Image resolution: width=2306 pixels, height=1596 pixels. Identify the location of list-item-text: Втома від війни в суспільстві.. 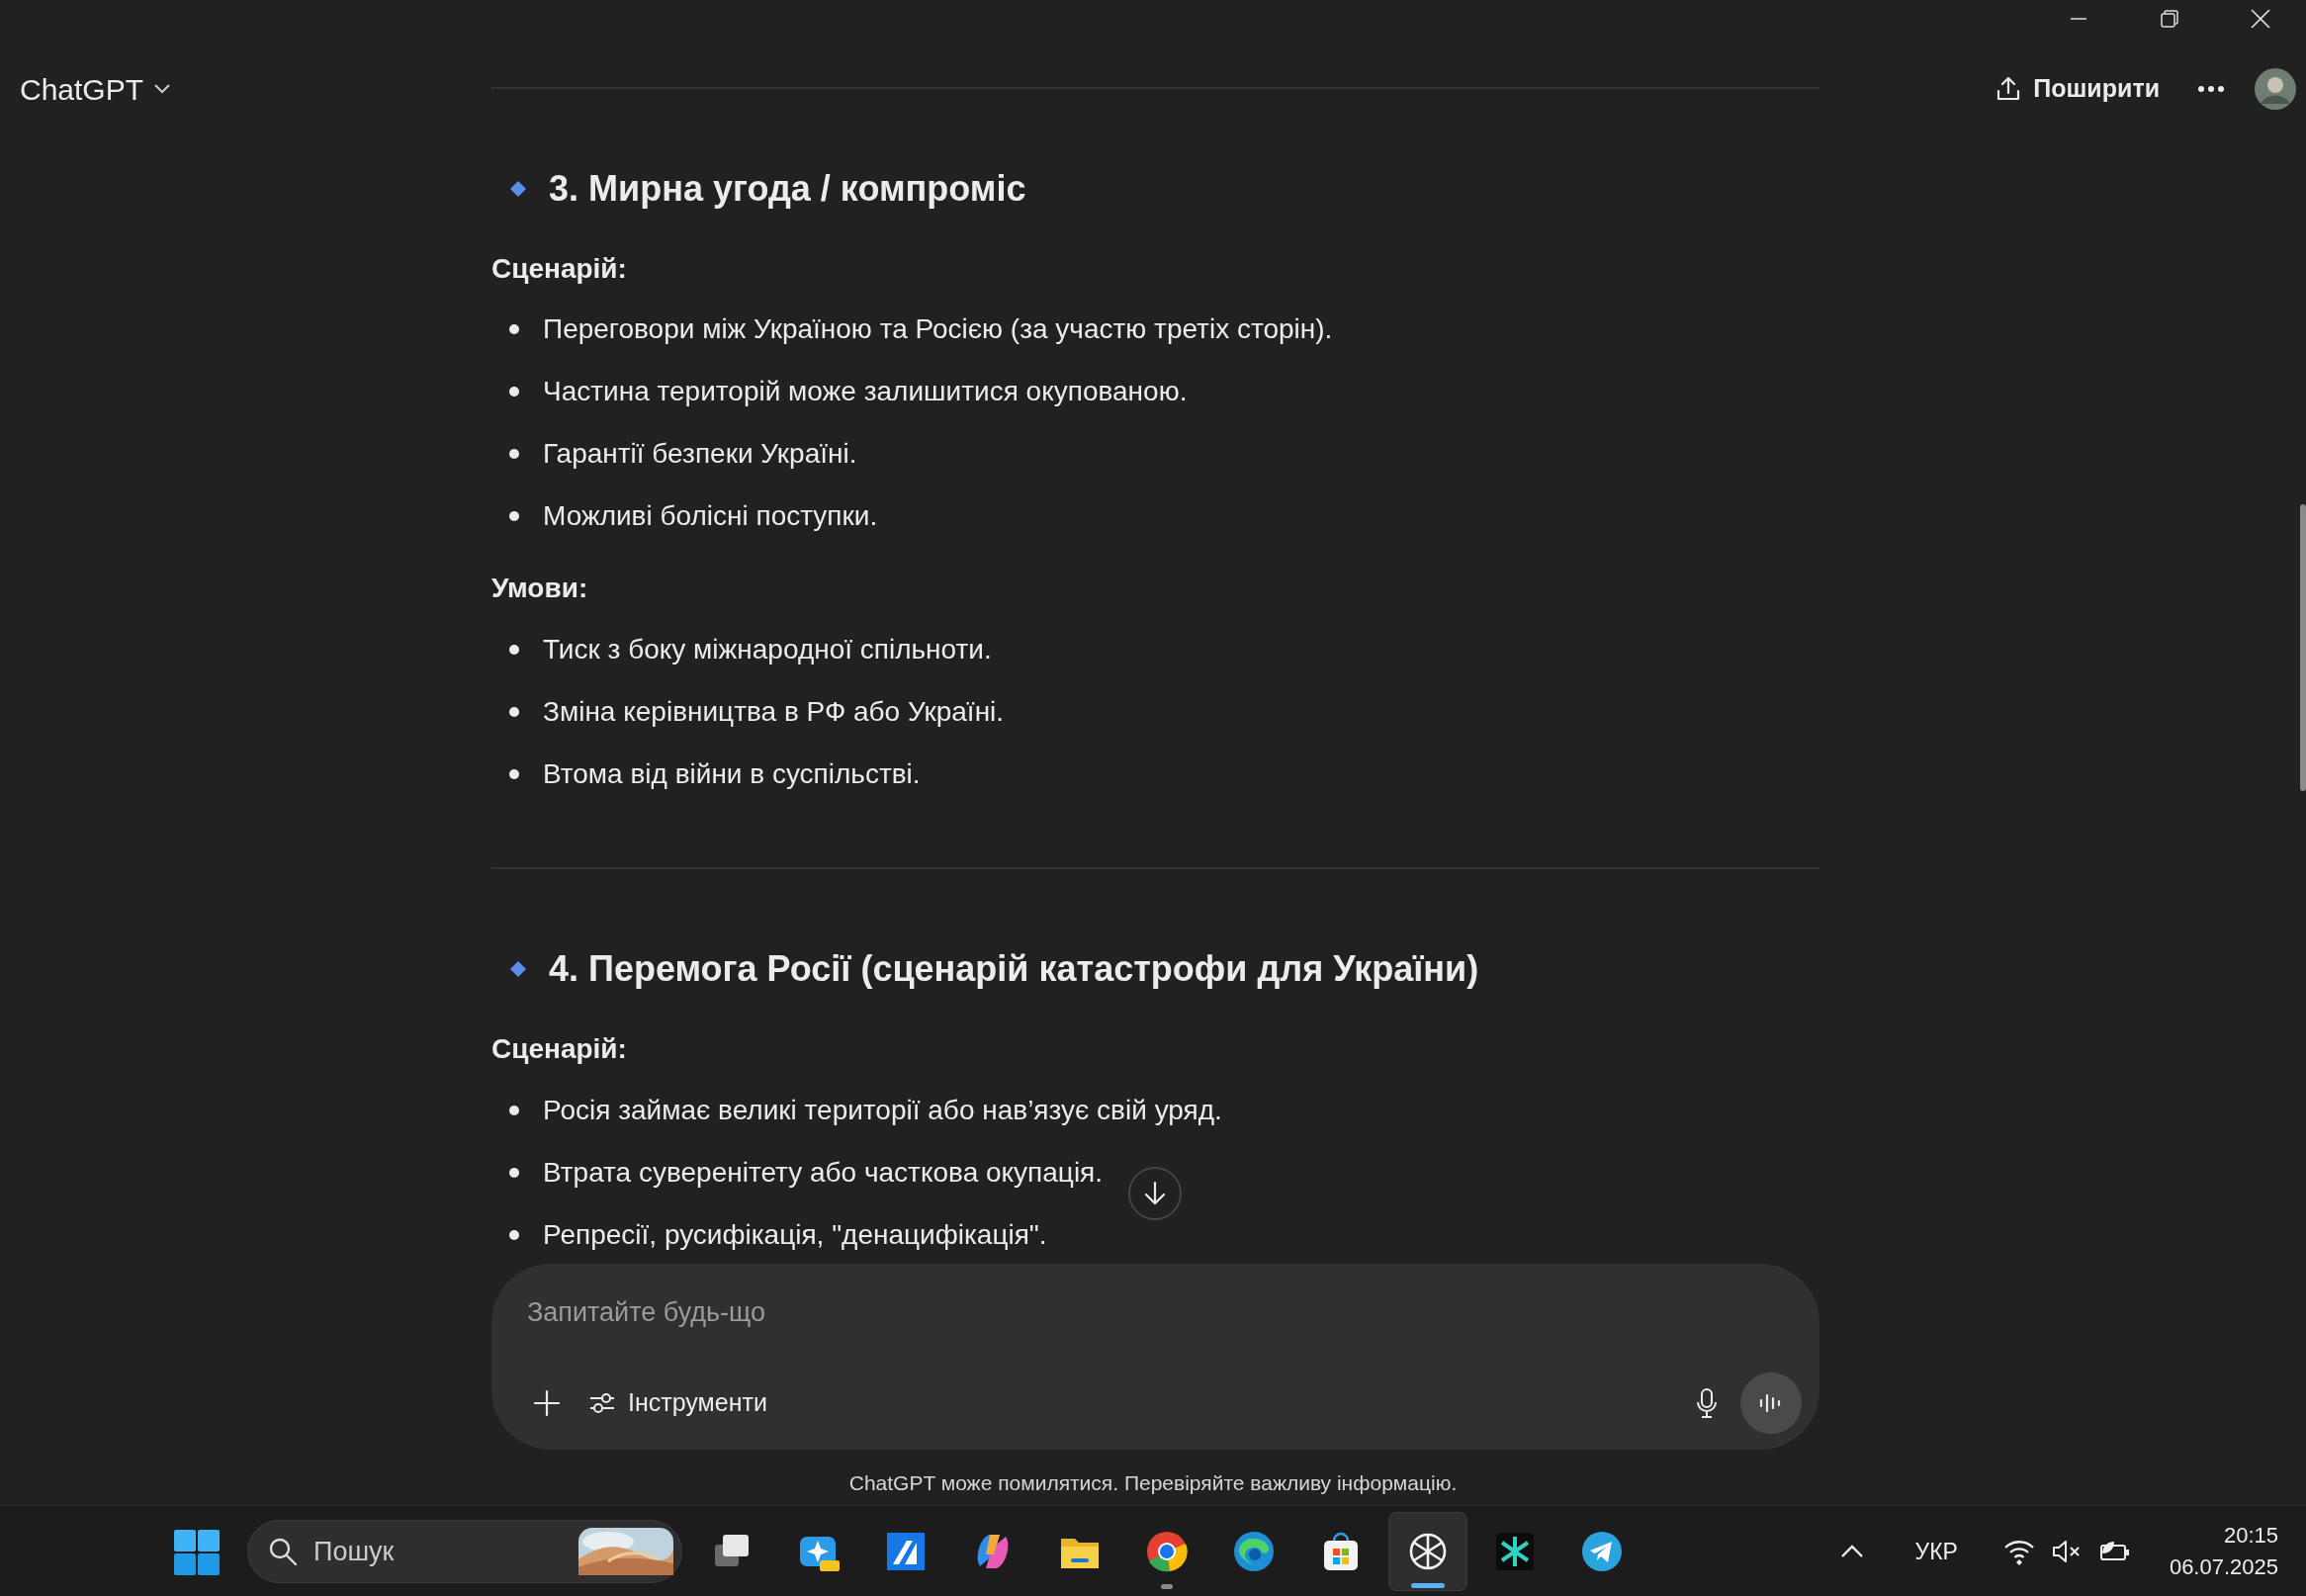
(732, 774).